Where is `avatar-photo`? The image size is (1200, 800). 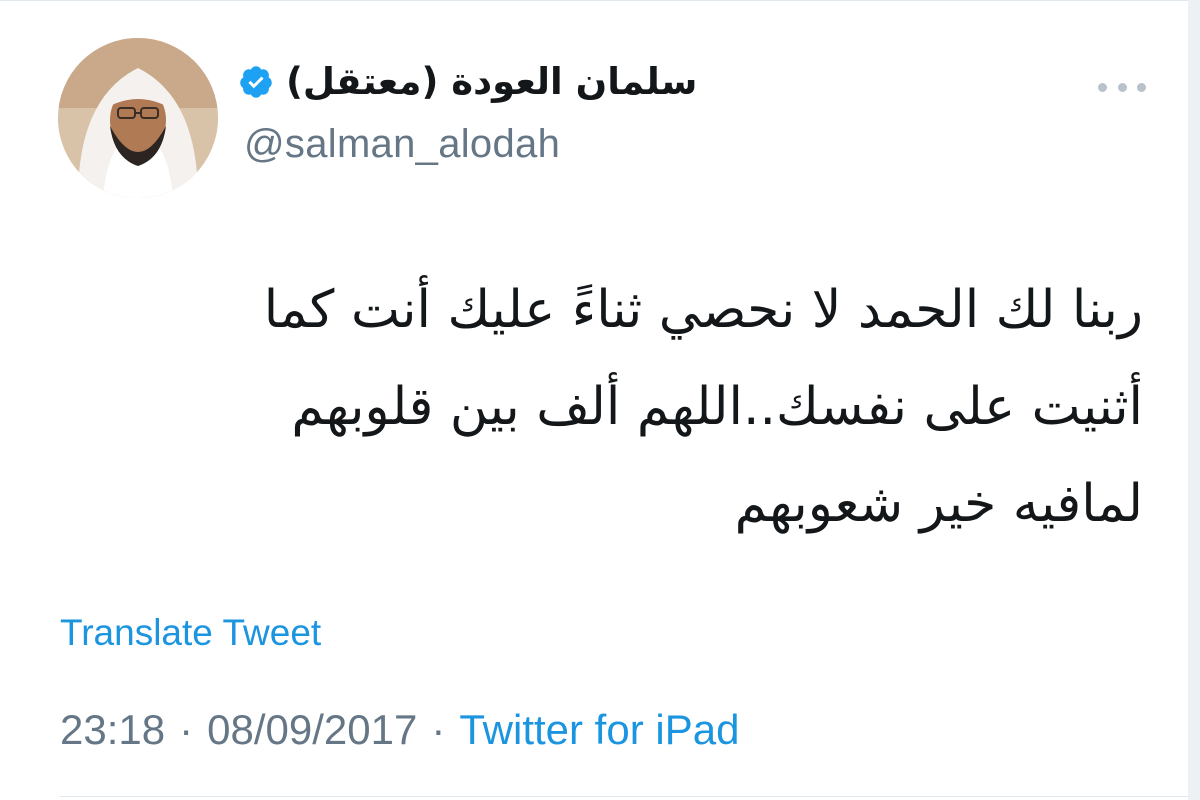 avatar-photo is located at coordinates (138, 118).